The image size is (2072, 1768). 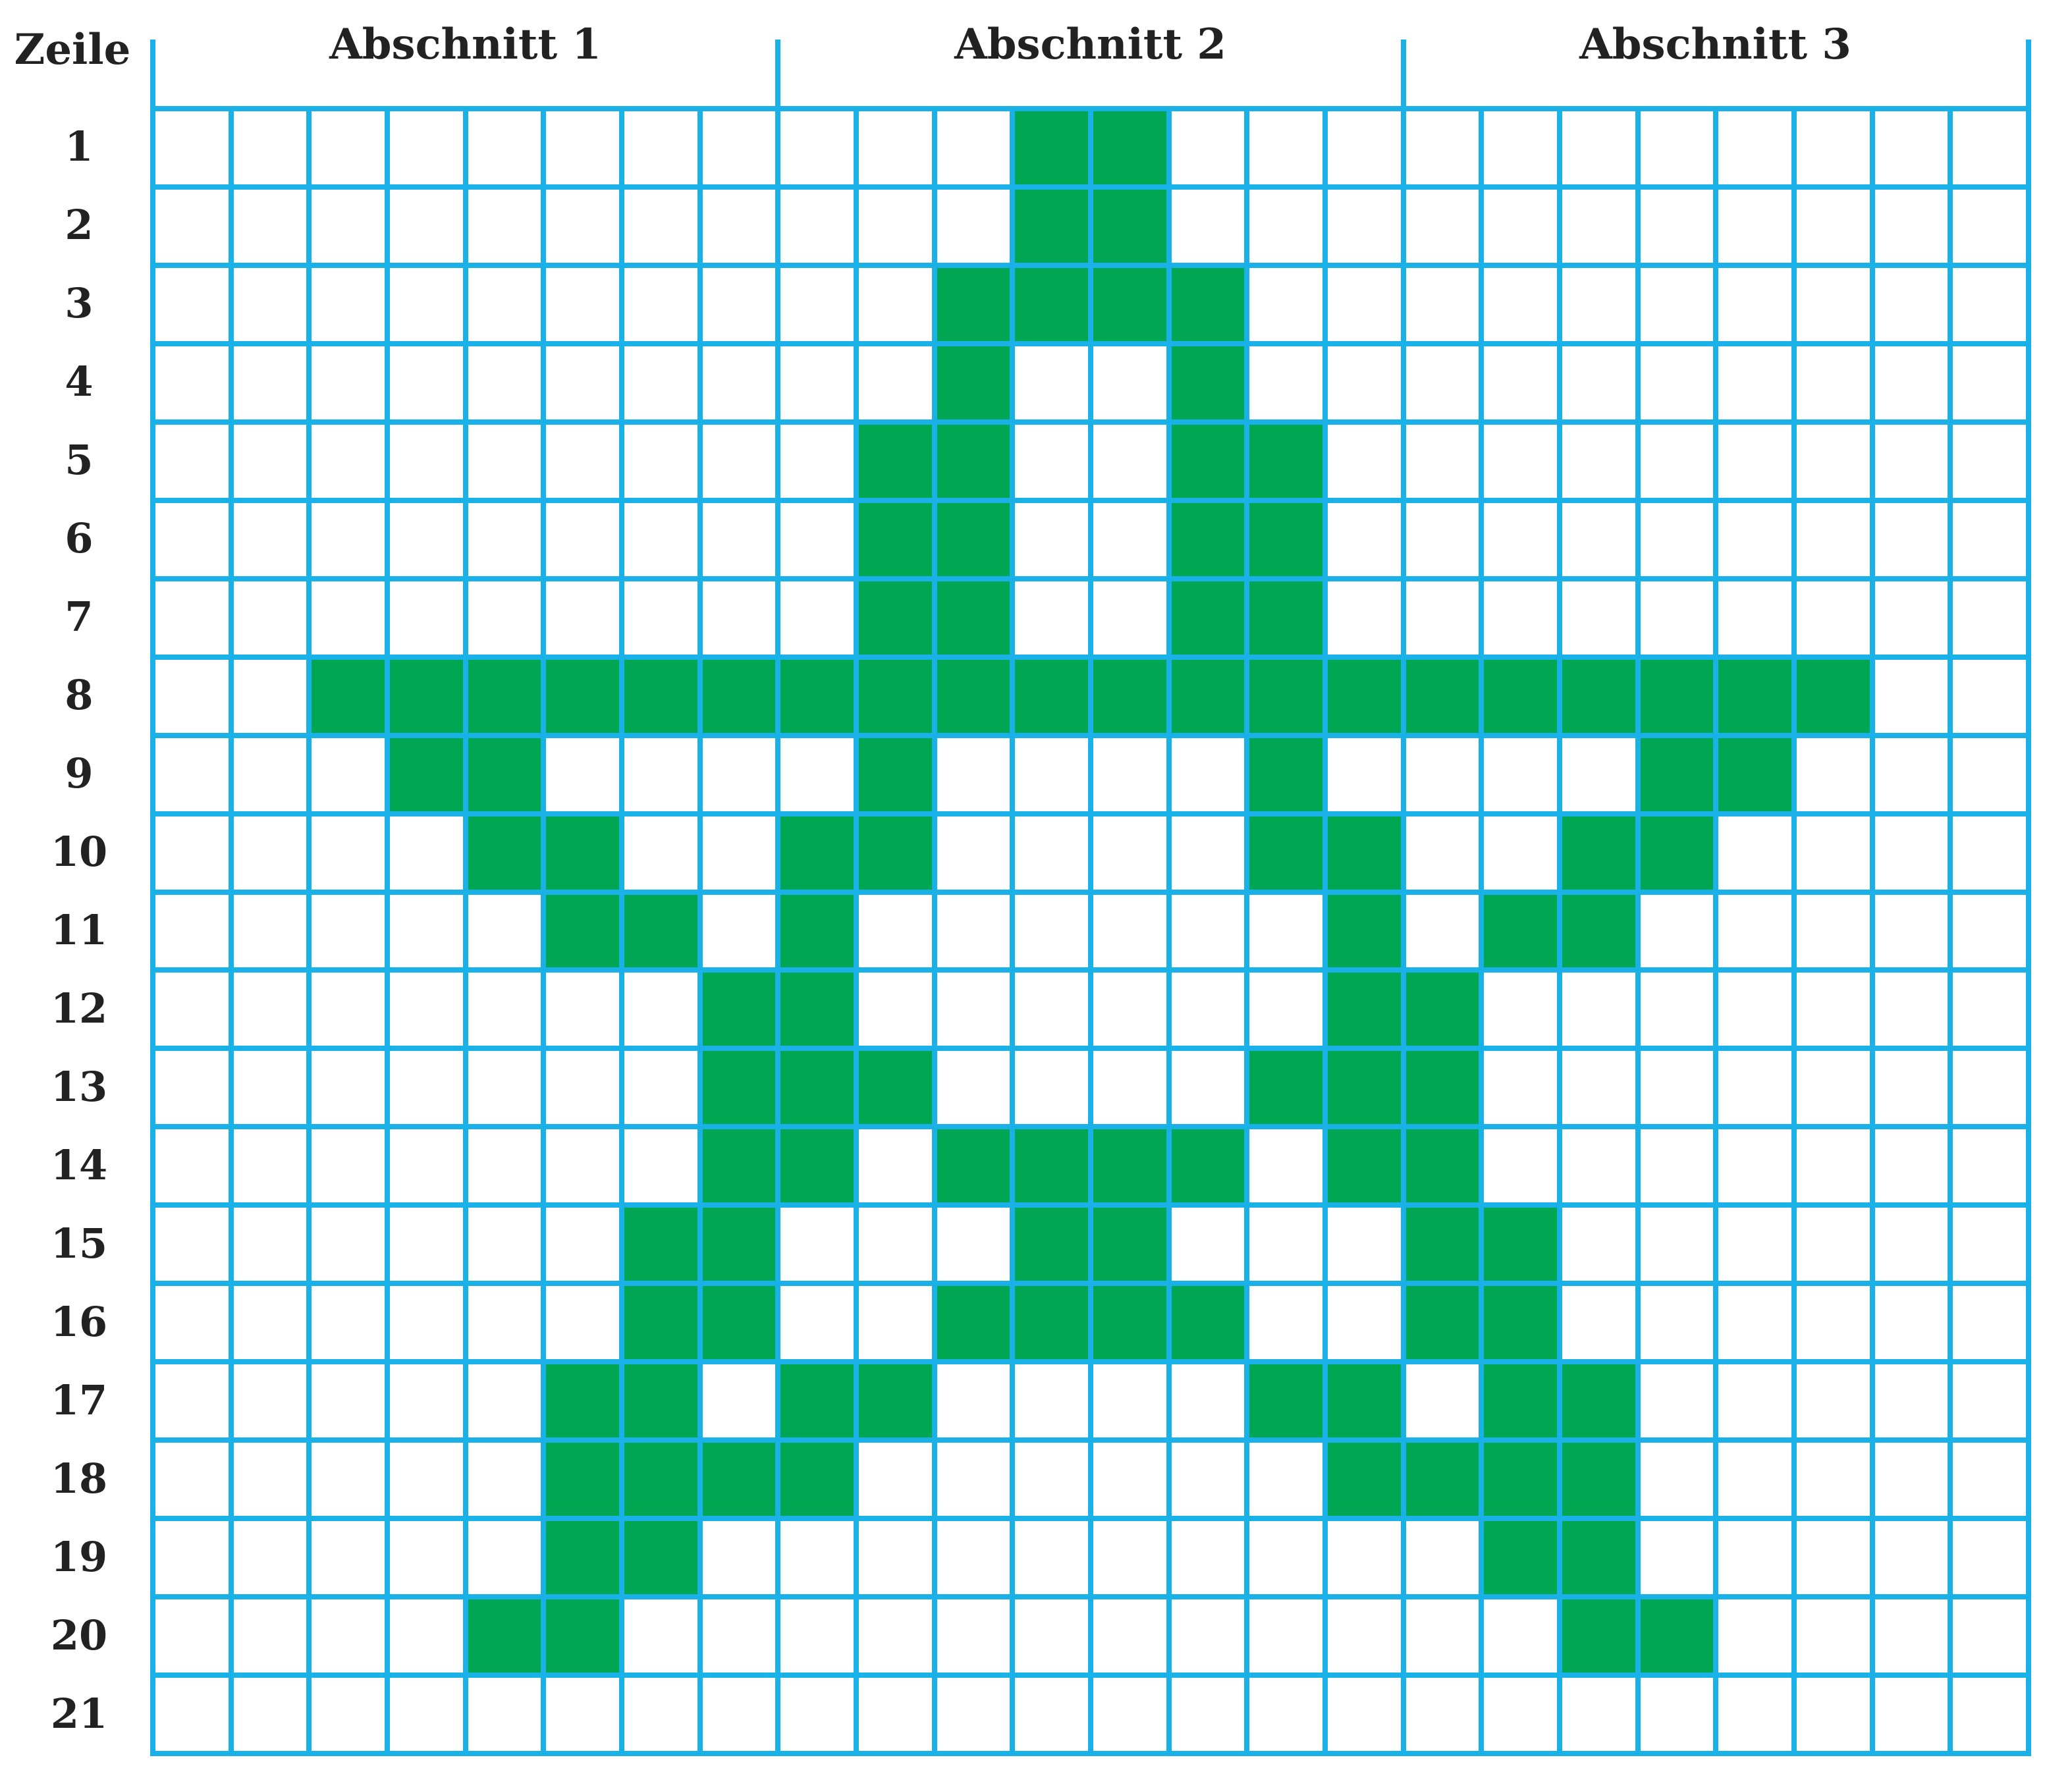 What do you see at coordinates (79, 617) in the screenshot?
I see `row-number-label: 7` at bounding box center [79, 617].